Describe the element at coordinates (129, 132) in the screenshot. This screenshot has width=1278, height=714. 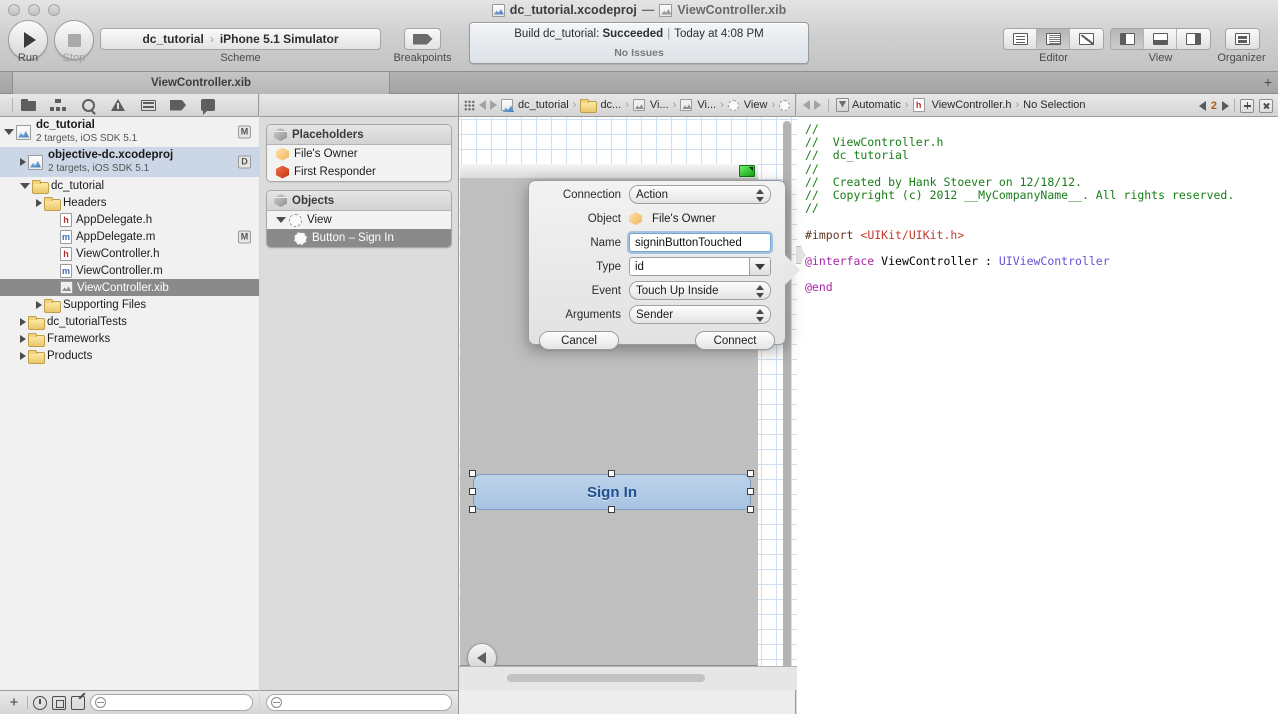
I see `navigator-row: dc_tutorial 2 targets, iOS SDK 5.1 M` at that location.